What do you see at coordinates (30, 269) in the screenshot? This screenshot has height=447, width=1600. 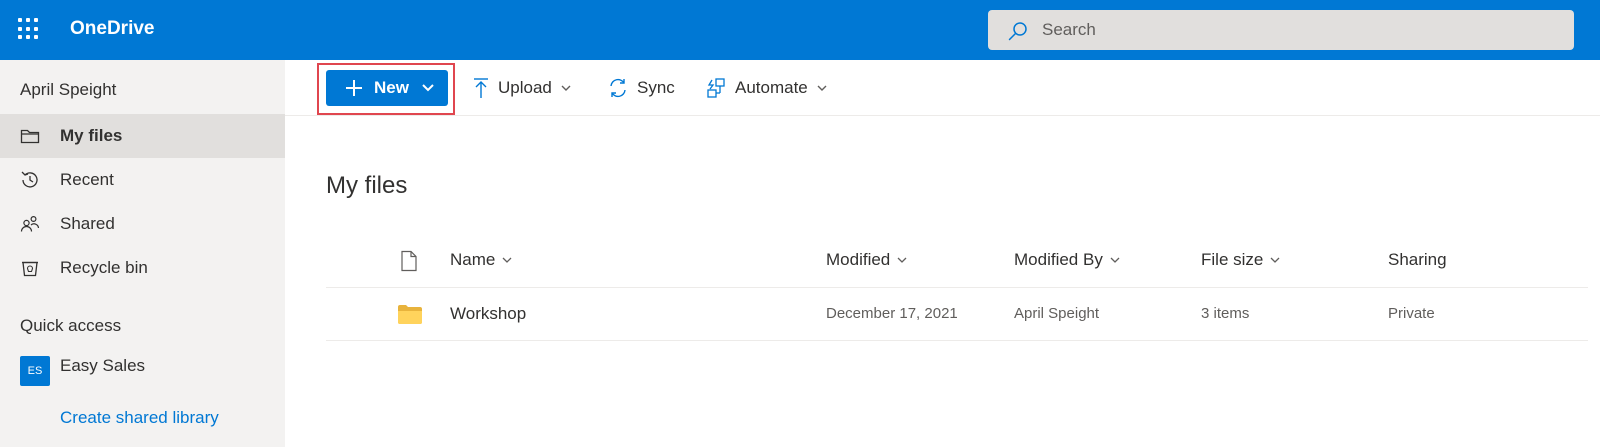 I see `recycle-bin-icon` at bounding box center [30, 269].